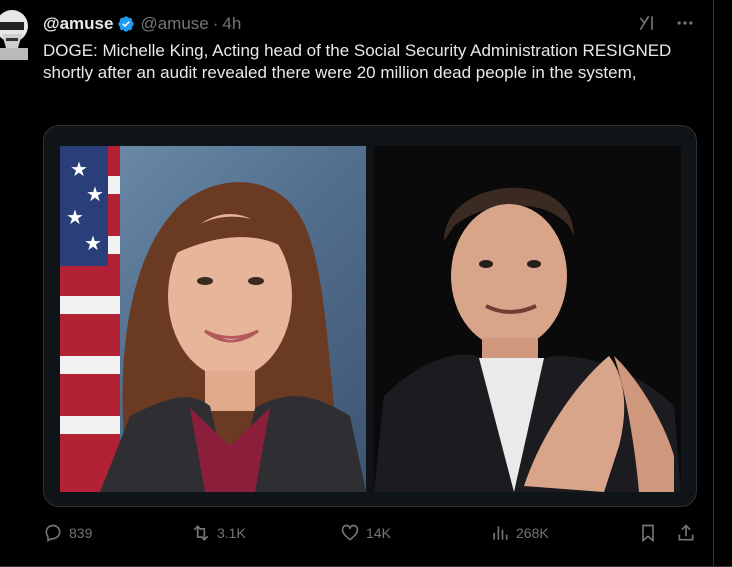 The width and height of the screenshot is (732, 567). Describe the element at coordinates (201, 533) in the screenshot. I see `repost-icon` at that location.